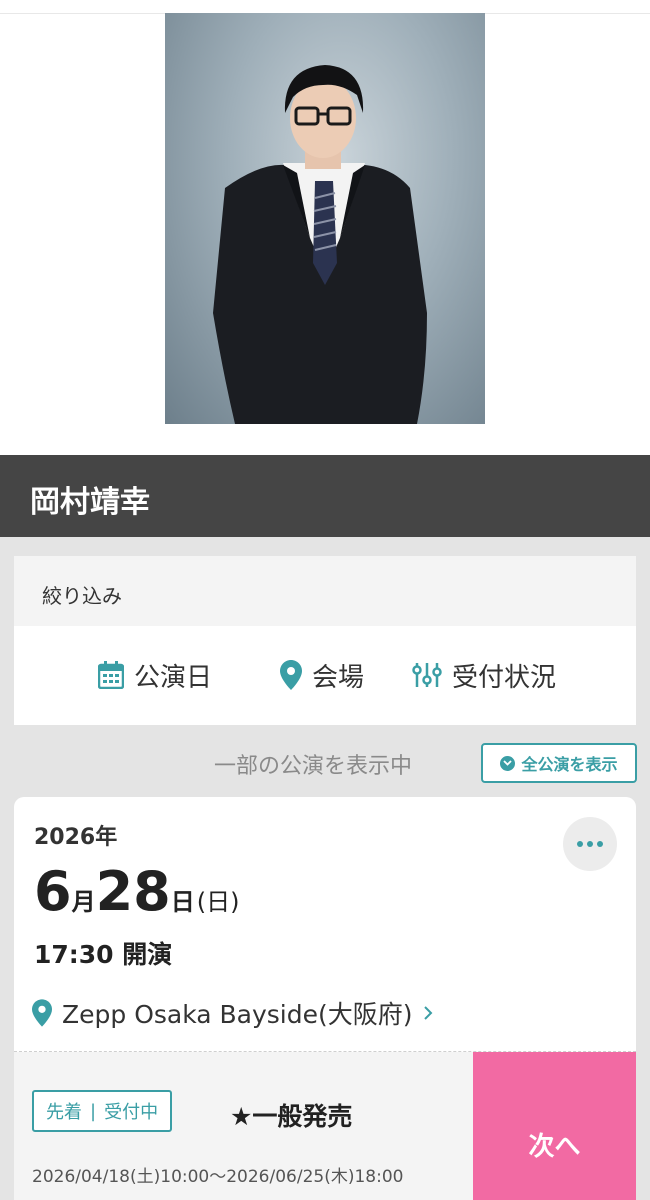 The image size is (650, 1200). What do you see at coordinates (554, 1126) in the screenshot?
I see `next-button: 次へ` at bounding box center [554, 1126].